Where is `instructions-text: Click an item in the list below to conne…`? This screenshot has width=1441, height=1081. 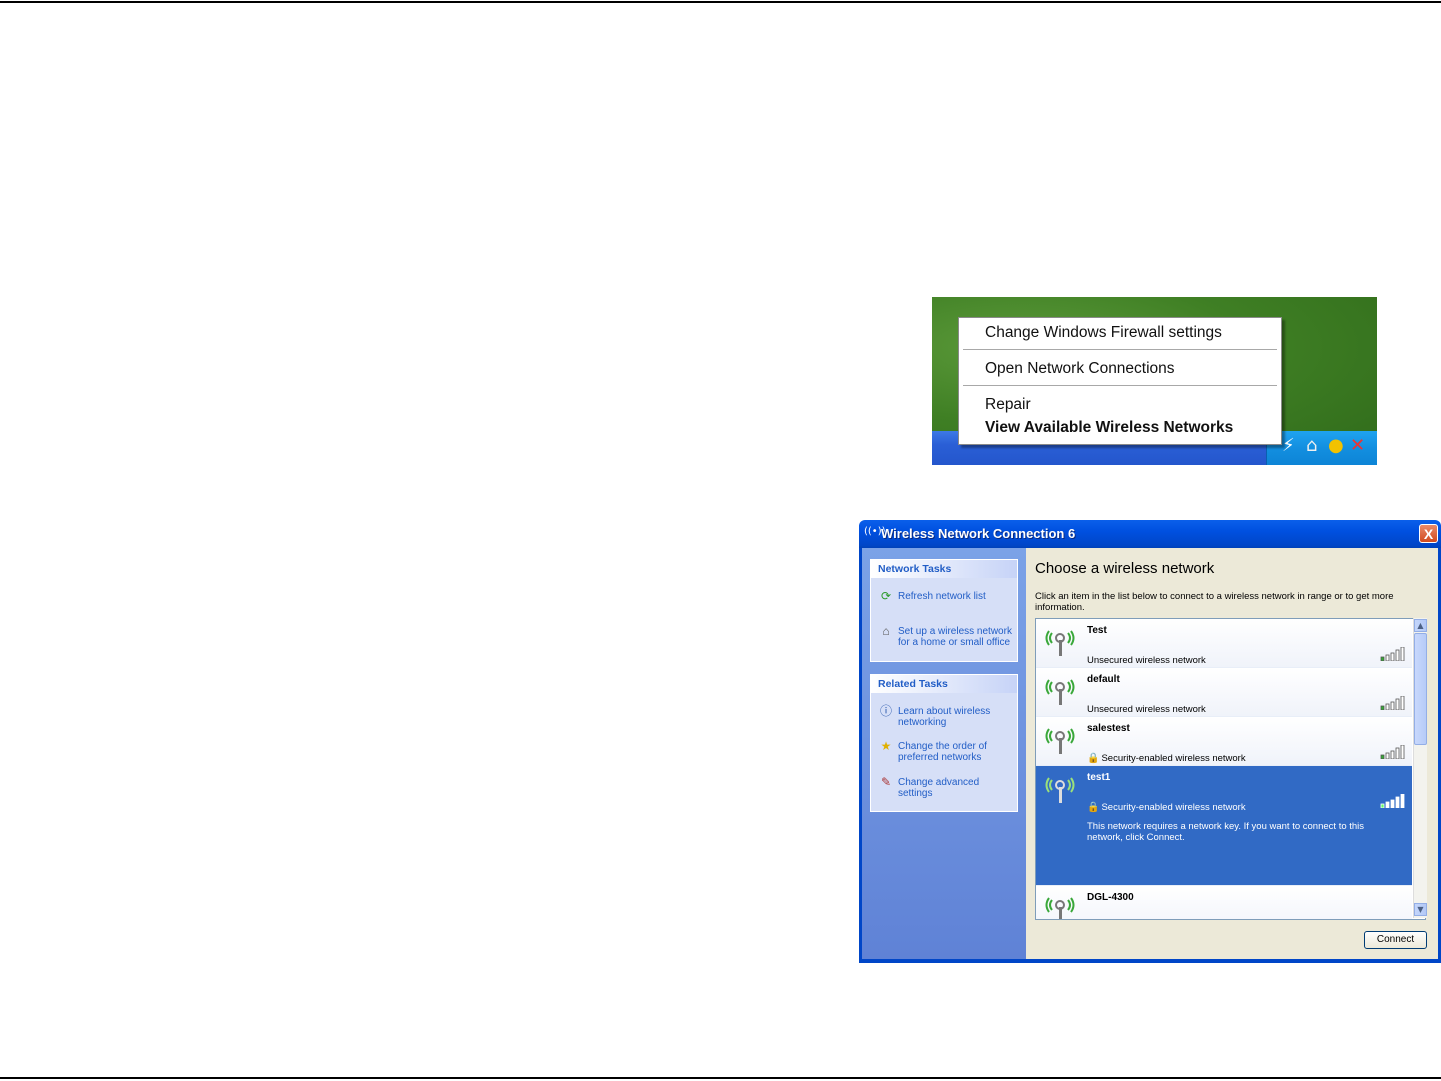 instructions-text: Click an item in the list below to conne… is located at coordinates (1214, 602).